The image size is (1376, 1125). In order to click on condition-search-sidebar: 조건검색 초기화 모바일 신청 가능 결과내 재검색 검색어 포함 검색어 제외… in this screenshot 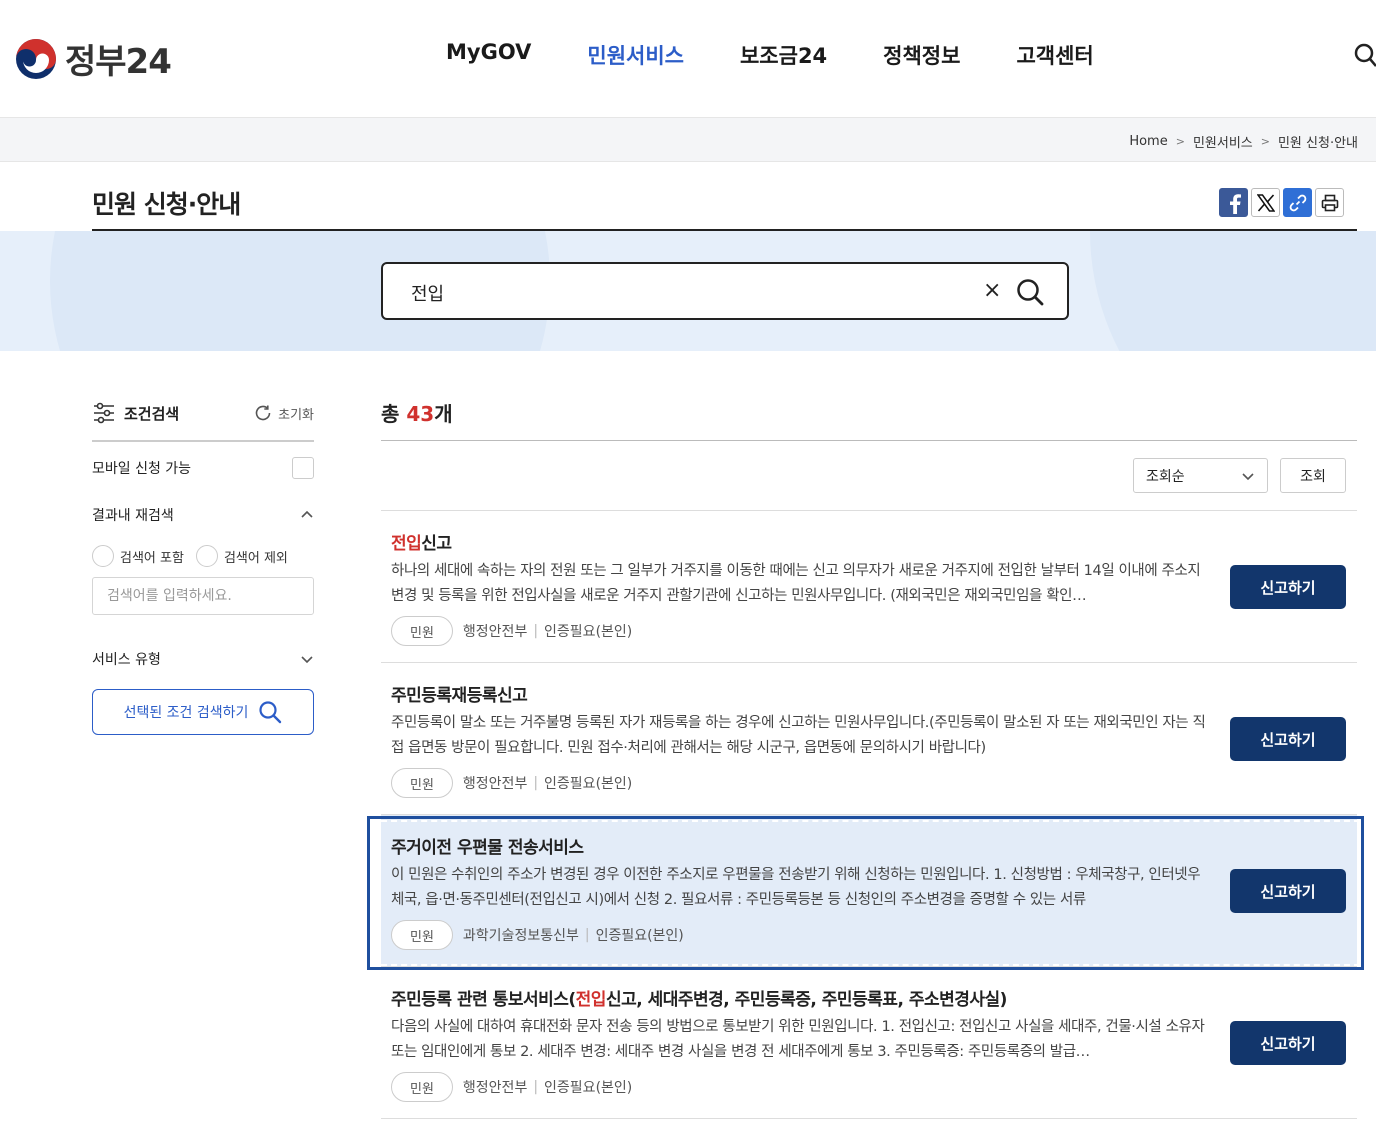, I will do `click(203, 565)`.